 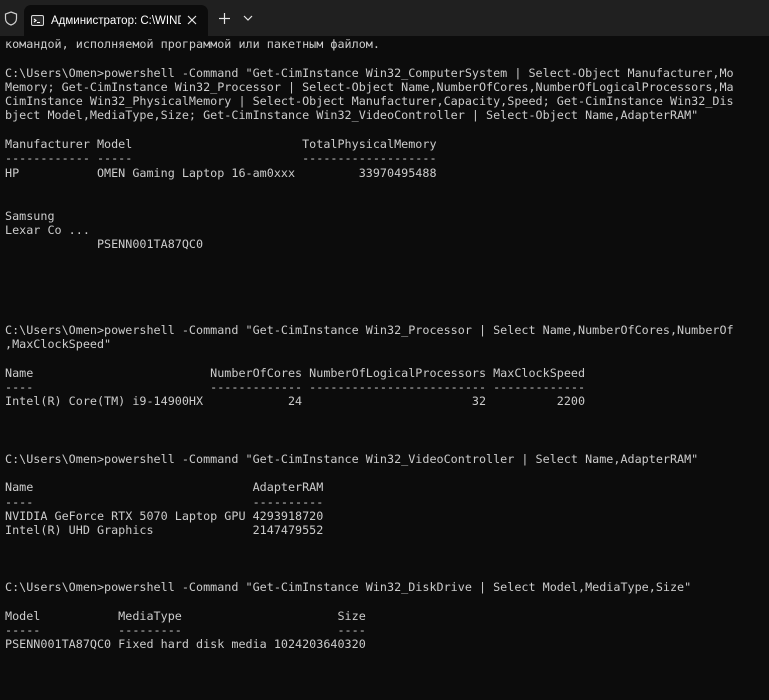 I want to click on title-bar: Администратор: C:\WINDOW, so click(x=384, y=18).